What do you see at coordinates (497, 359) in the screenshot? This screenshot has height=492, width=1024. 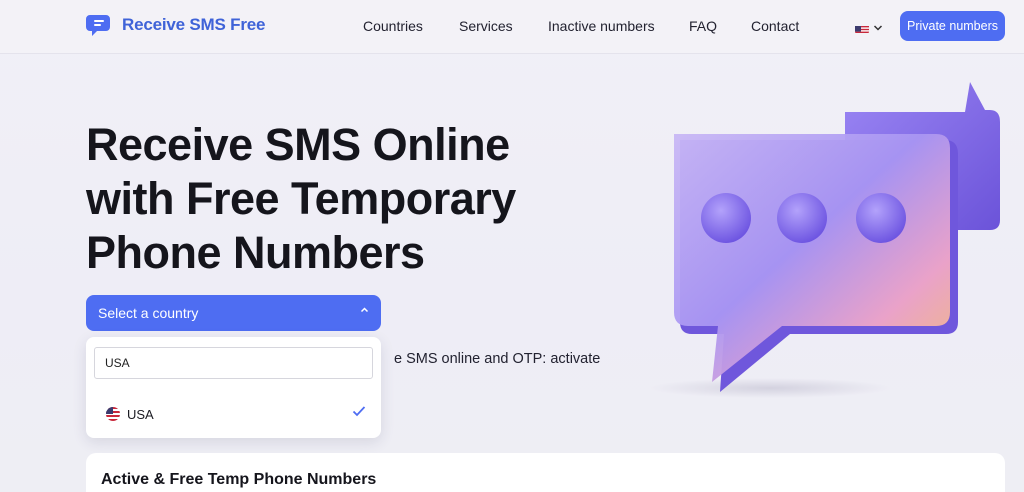 I see `hero-subtitle: e SMS online and OTP: activate` at bounding box center [497, 359].